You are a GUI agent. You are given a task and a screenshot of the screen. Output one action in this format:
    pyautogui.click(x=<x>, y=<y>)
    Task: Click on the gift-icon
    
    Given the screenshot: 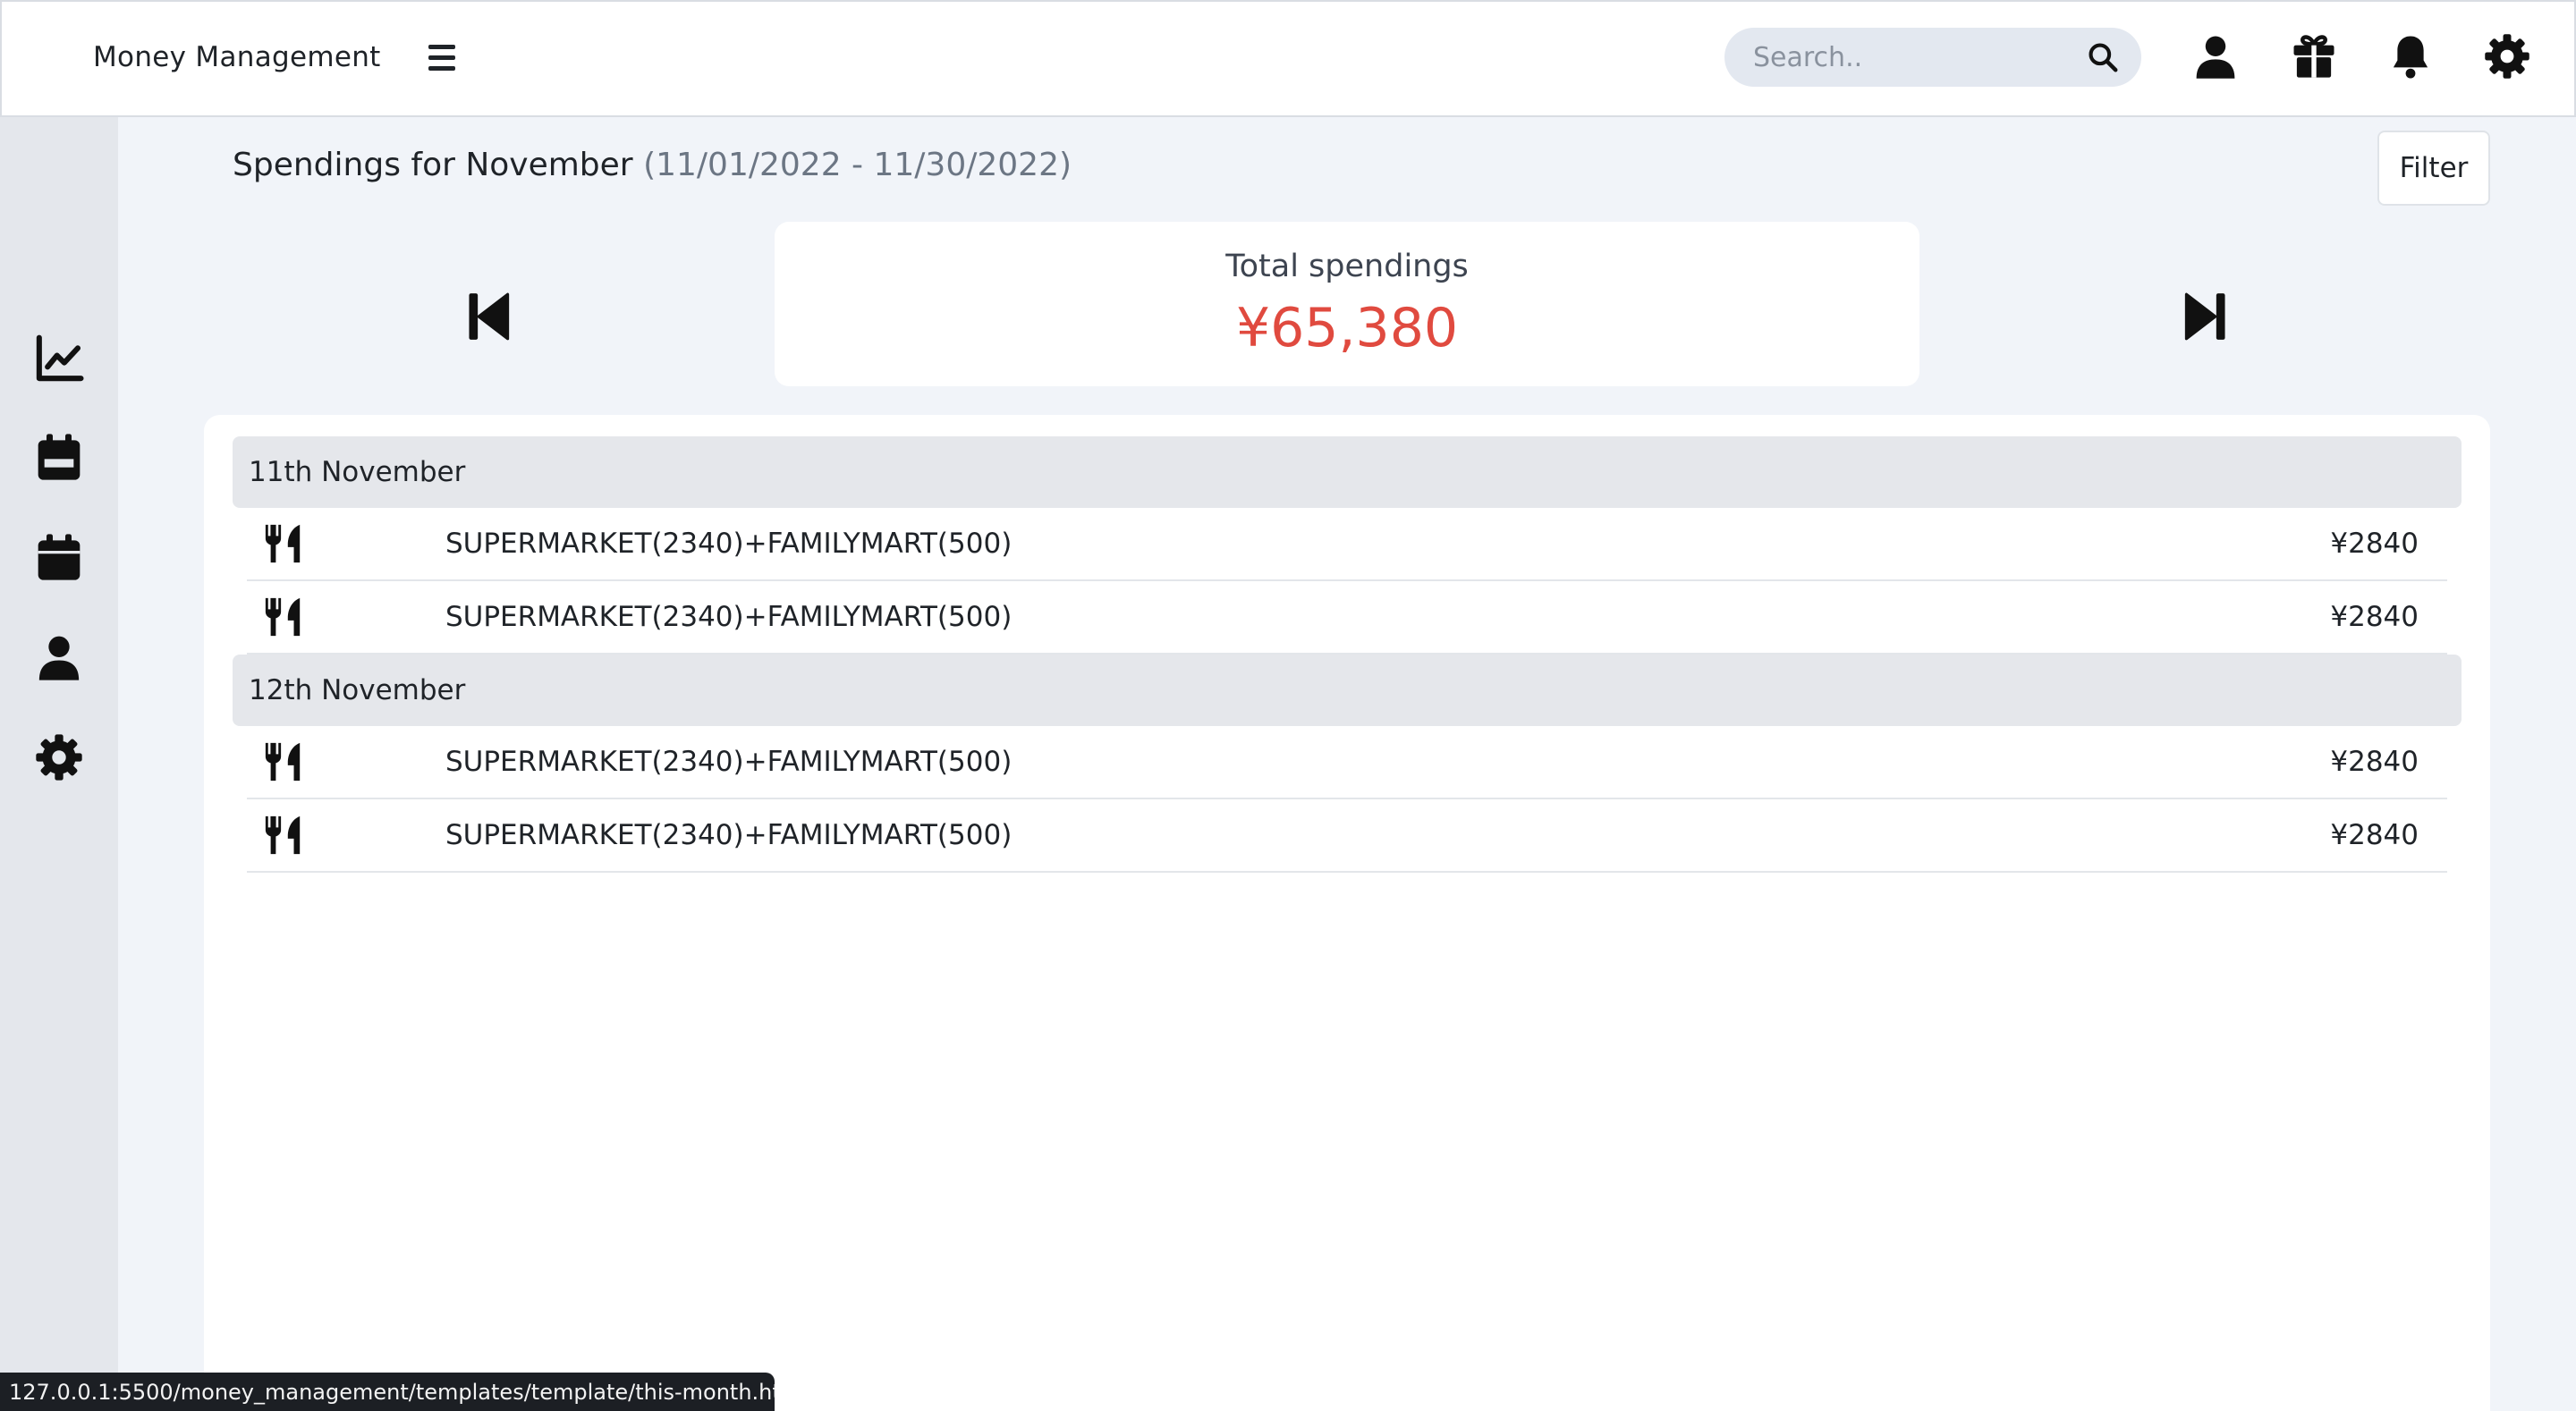 What is the action you would take?
    pyautogui.click(x=2314, y=56)
    